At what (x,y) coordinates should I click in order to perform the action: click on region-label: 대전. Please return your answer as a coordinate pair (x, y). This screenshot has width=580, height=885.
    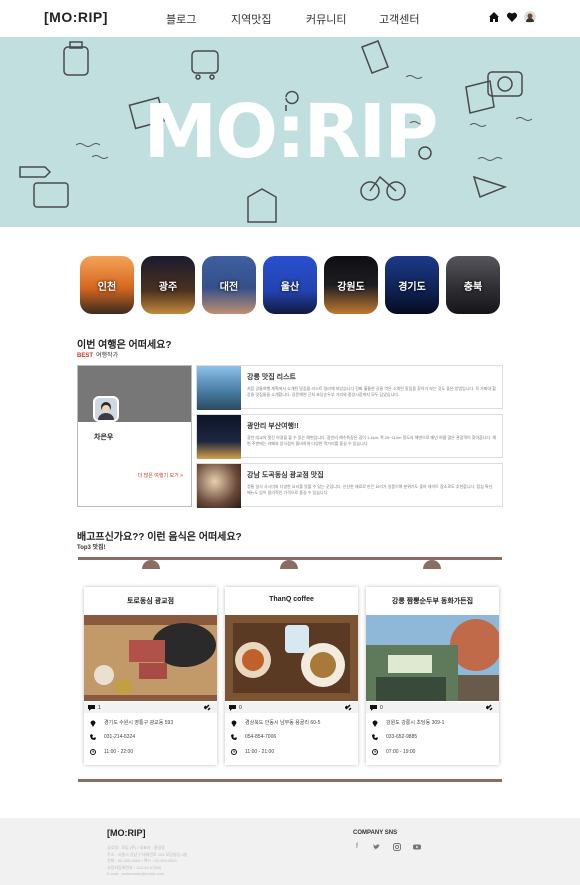
    Looking at the image, I should click on (229, 287).